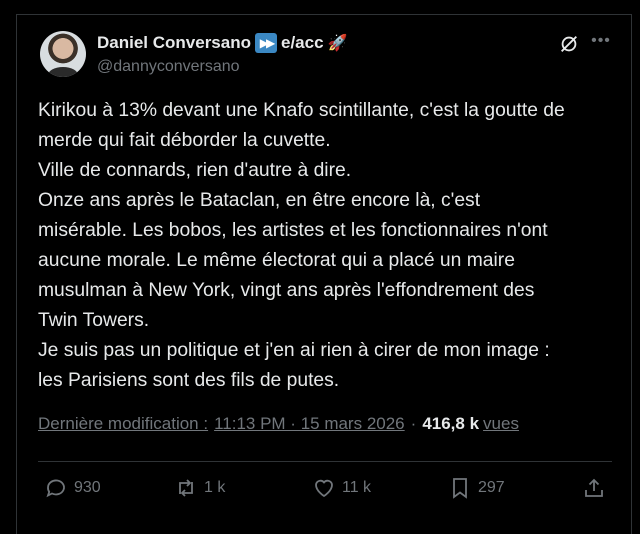 This screenshot has height=534, width=640. I want to click on heart-icon, so click(324, 488).